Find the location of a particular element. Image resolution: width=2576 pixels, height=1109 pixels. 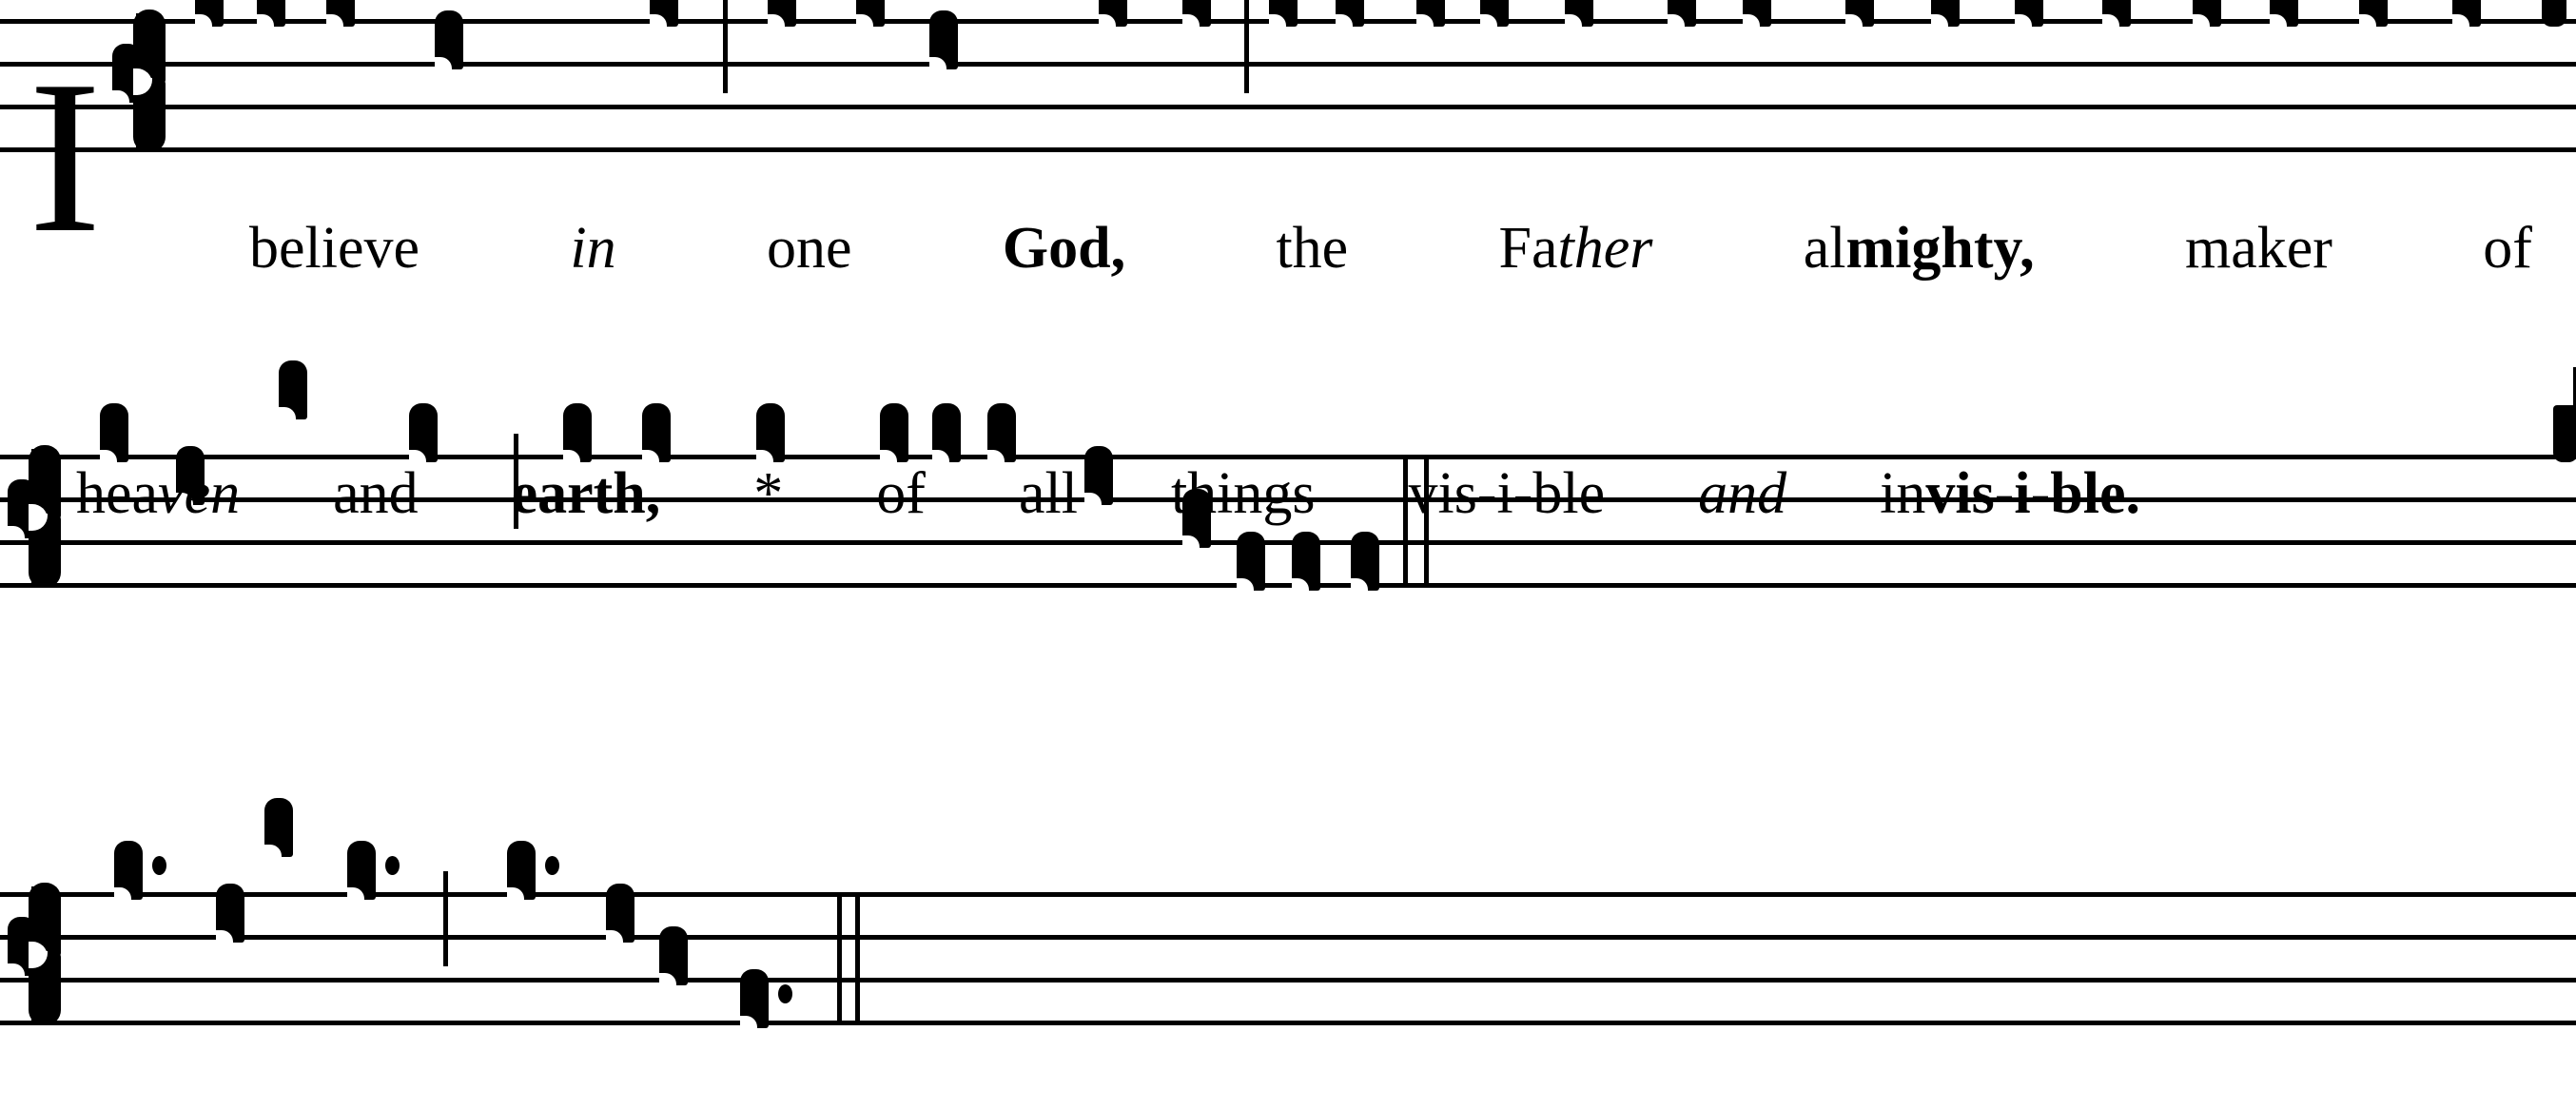

lyric-syllable: maker is located at coordinates (2258, 248).